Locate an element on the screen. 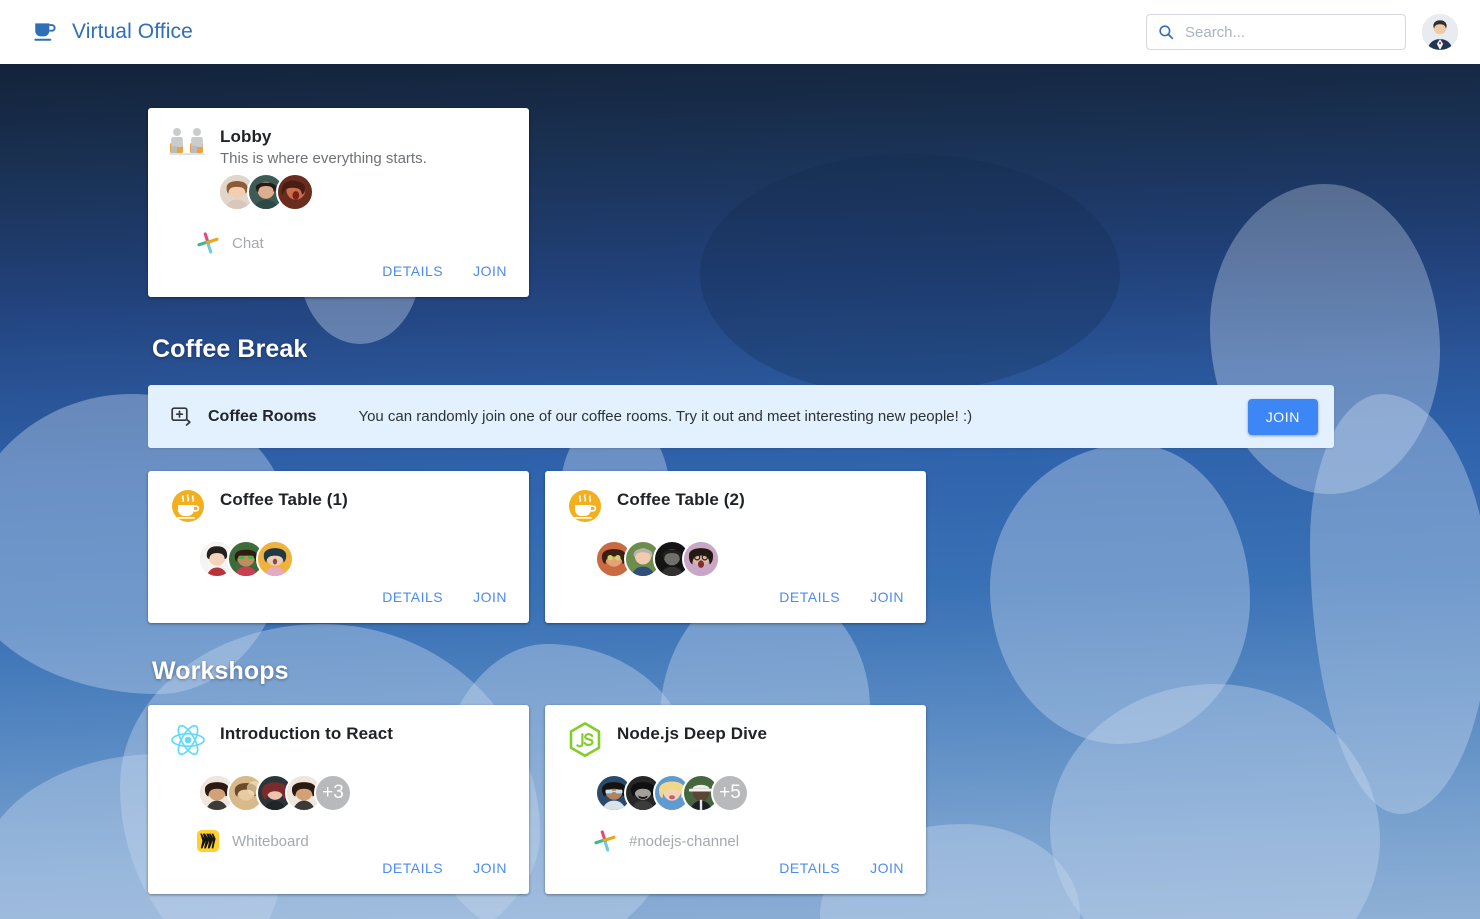 The image size is (1480, 919). member-avatars: +3 is located at coordinates (353, 793).